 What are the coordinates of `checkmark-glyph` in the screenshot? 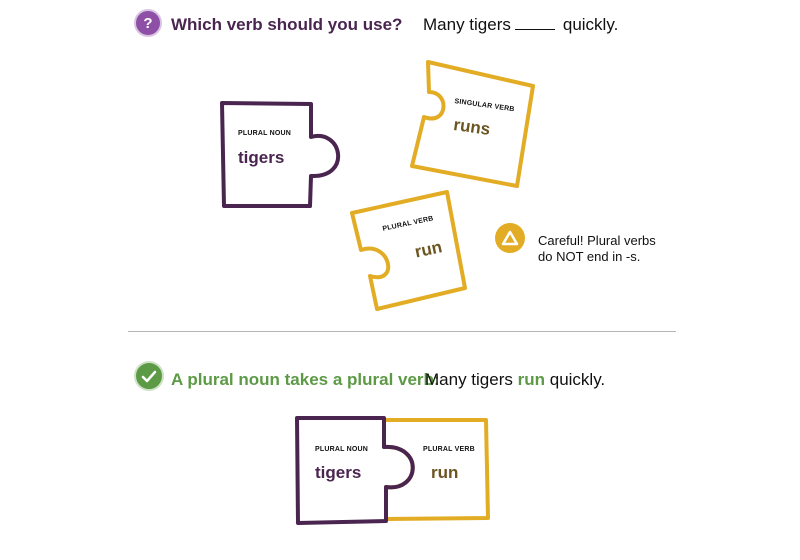 It's located at (149, 376).